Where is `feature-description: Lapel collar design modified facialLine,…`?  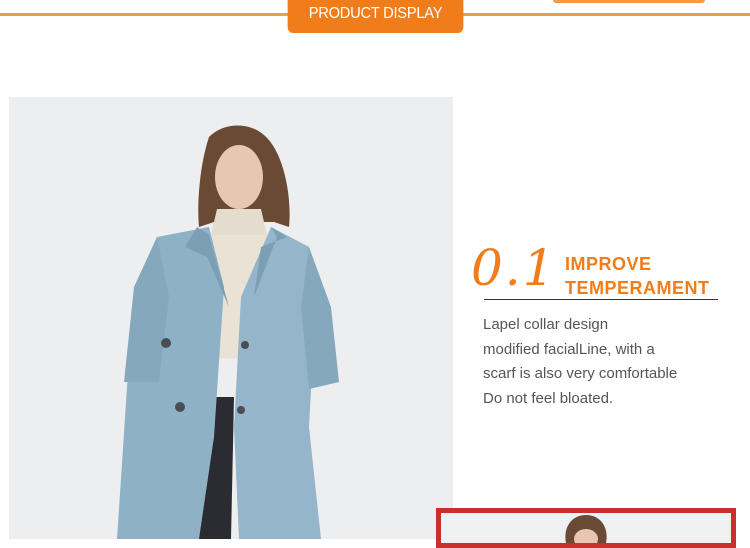 feature-description: Lapel collar design modified facialLine,… is located at coordinates (603, 362).